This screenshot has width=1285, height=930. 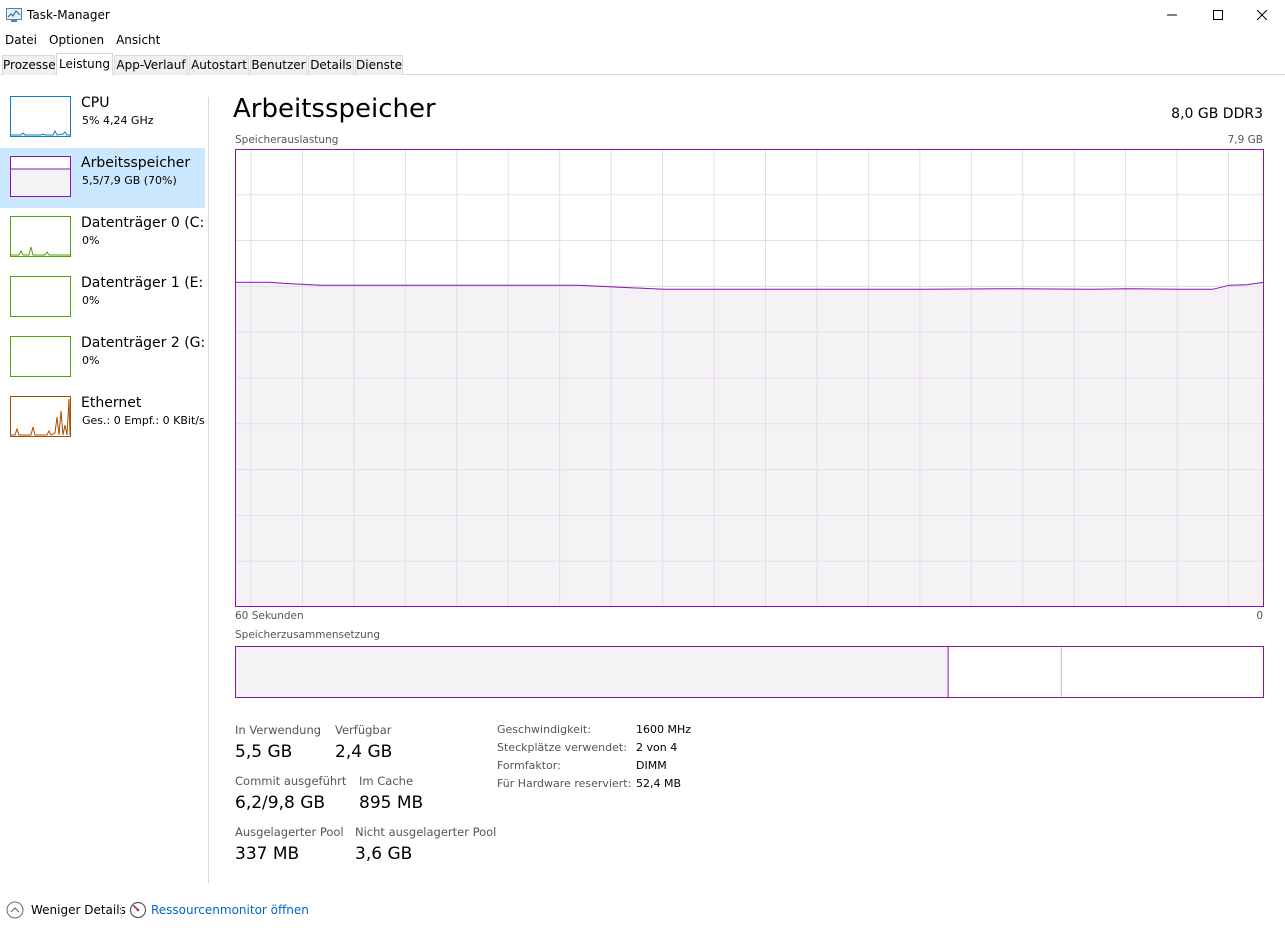 What do you see at coordinates (280, 803) in the screenshot?
I see `commit-value: 6,2/9,8 GB` at bounding box center [280, 803].